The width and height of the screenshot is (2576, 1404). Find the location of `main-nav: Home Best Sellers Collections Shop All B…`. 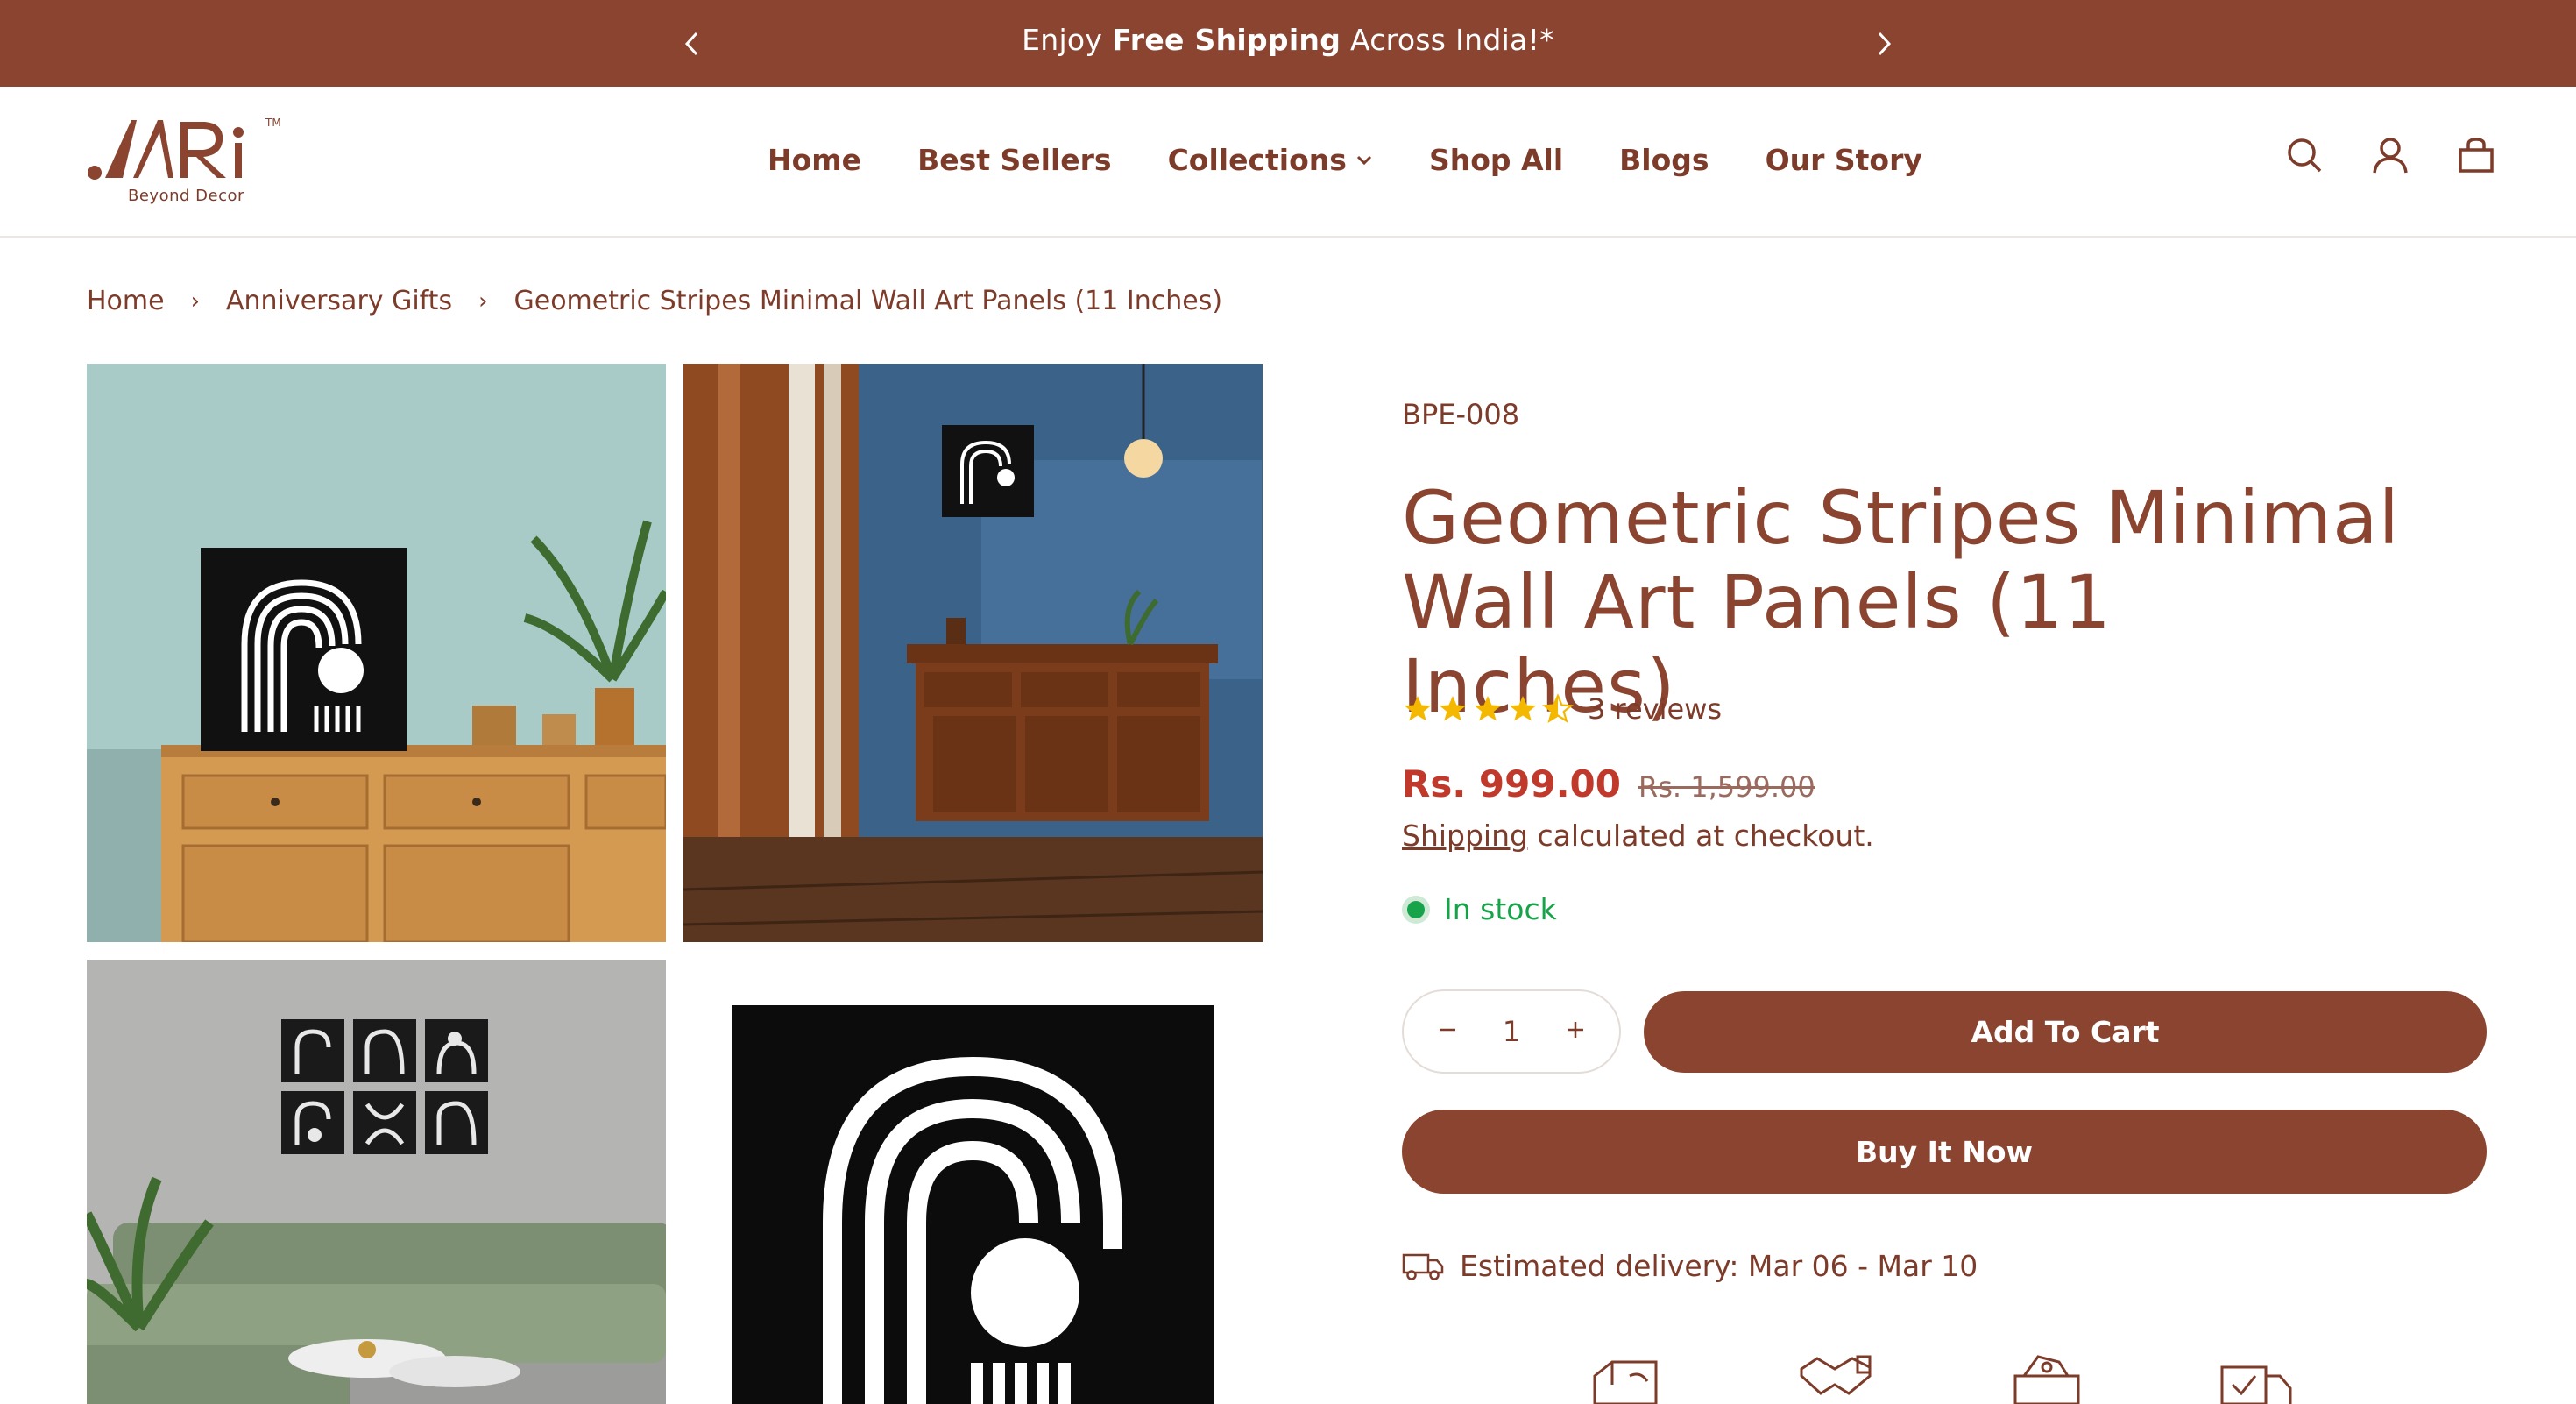

main-nav: Home Best Sellers Collections Shop All B… is located at coordinates (1345, 160).